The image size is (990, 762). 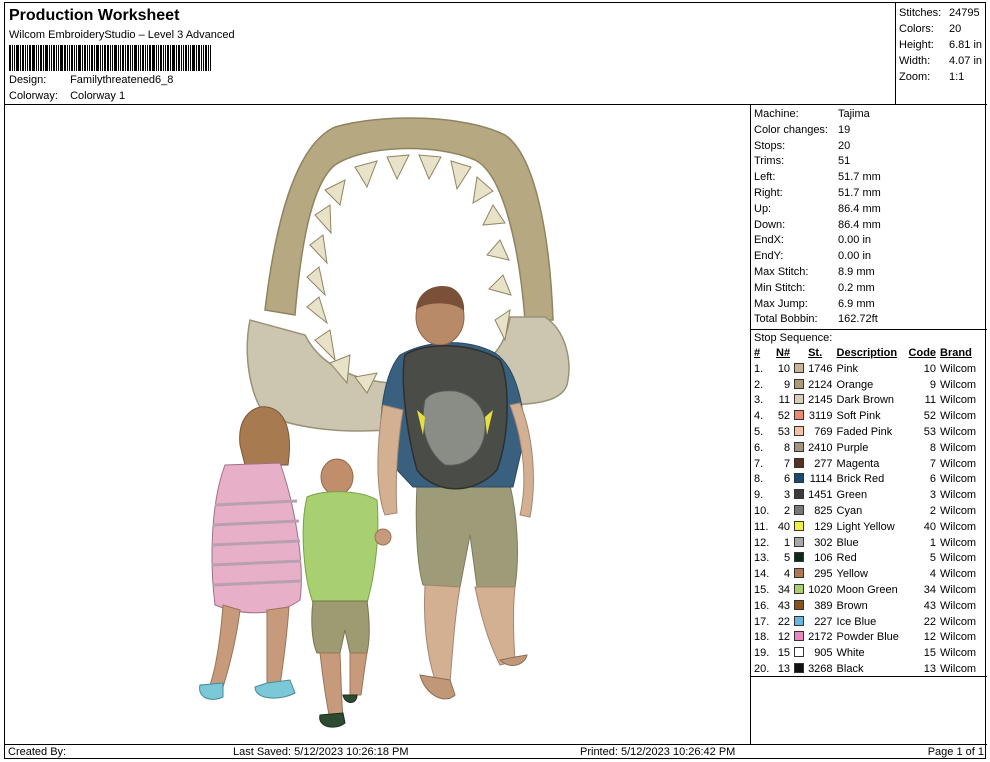 I want to click on row-description: Magenta, so click(x=858, y=463).